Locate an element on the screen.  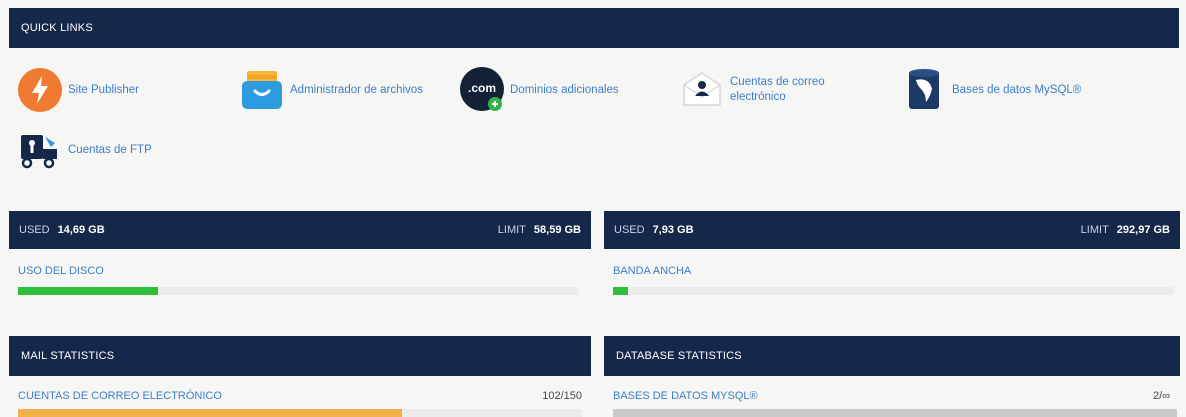
envelope-user-icon is located at coordinates (702, 90).